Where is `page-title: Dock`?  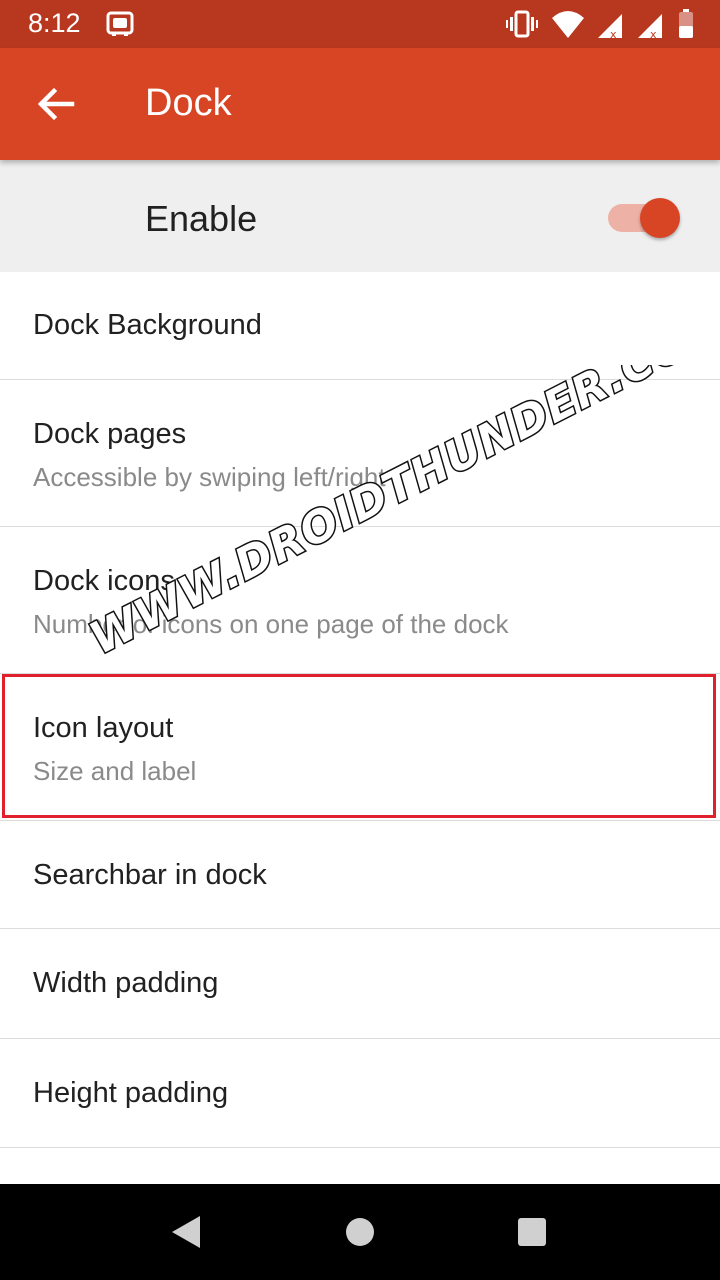
page-title: Dock is located at coordinates (188, 103).